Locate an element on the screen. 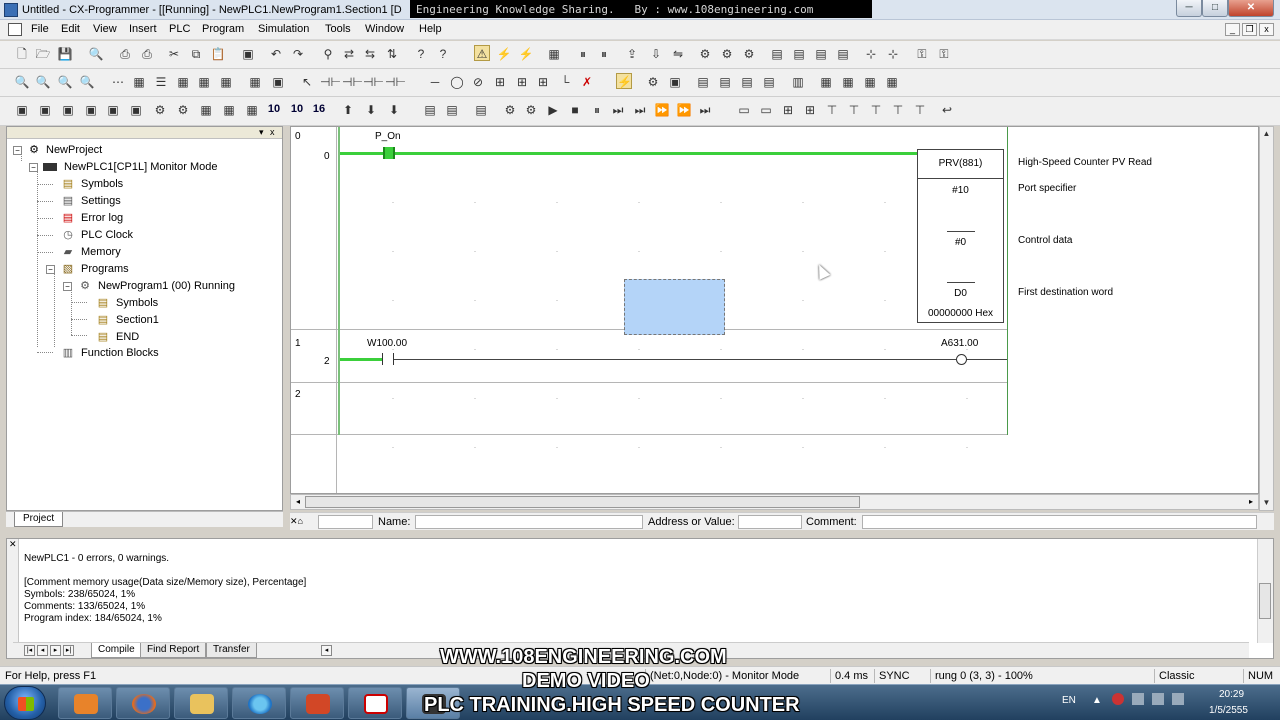 Image resolution: width=1280 pixels, height=720 pixels. cancel-online-edit-icon: ⚙ is located at coordinates (653, 82).